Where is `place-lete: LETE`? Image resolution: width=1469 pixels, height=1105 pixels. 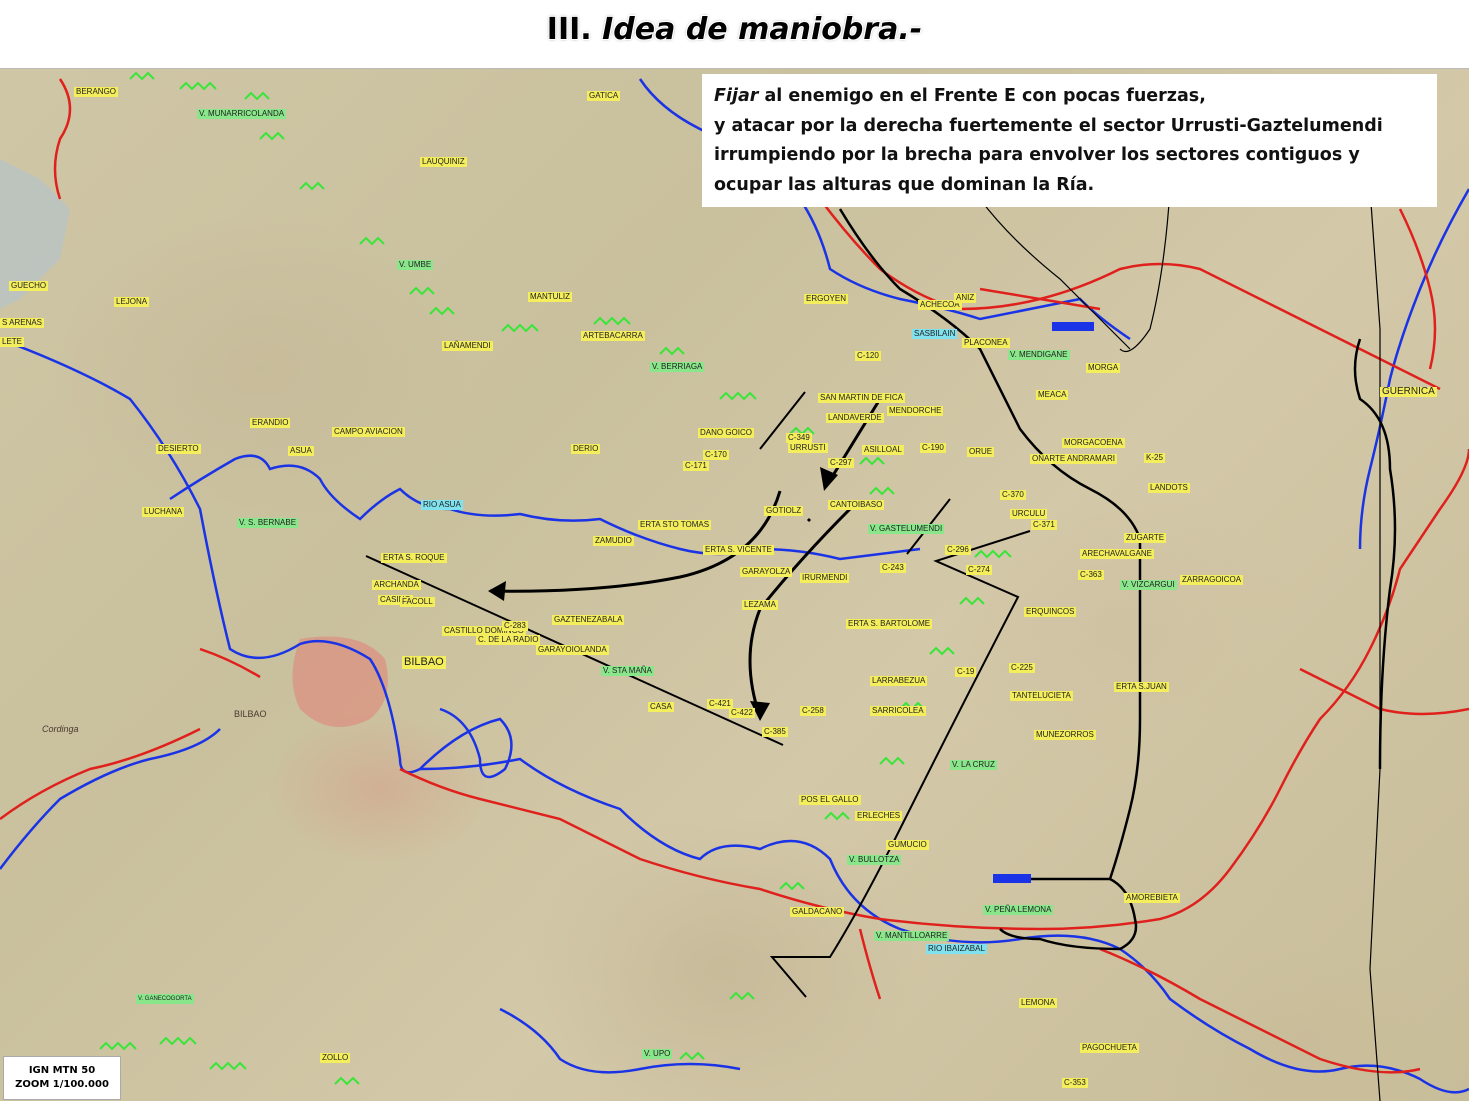
place-lete: LETE is located at coordinates (12, 342).